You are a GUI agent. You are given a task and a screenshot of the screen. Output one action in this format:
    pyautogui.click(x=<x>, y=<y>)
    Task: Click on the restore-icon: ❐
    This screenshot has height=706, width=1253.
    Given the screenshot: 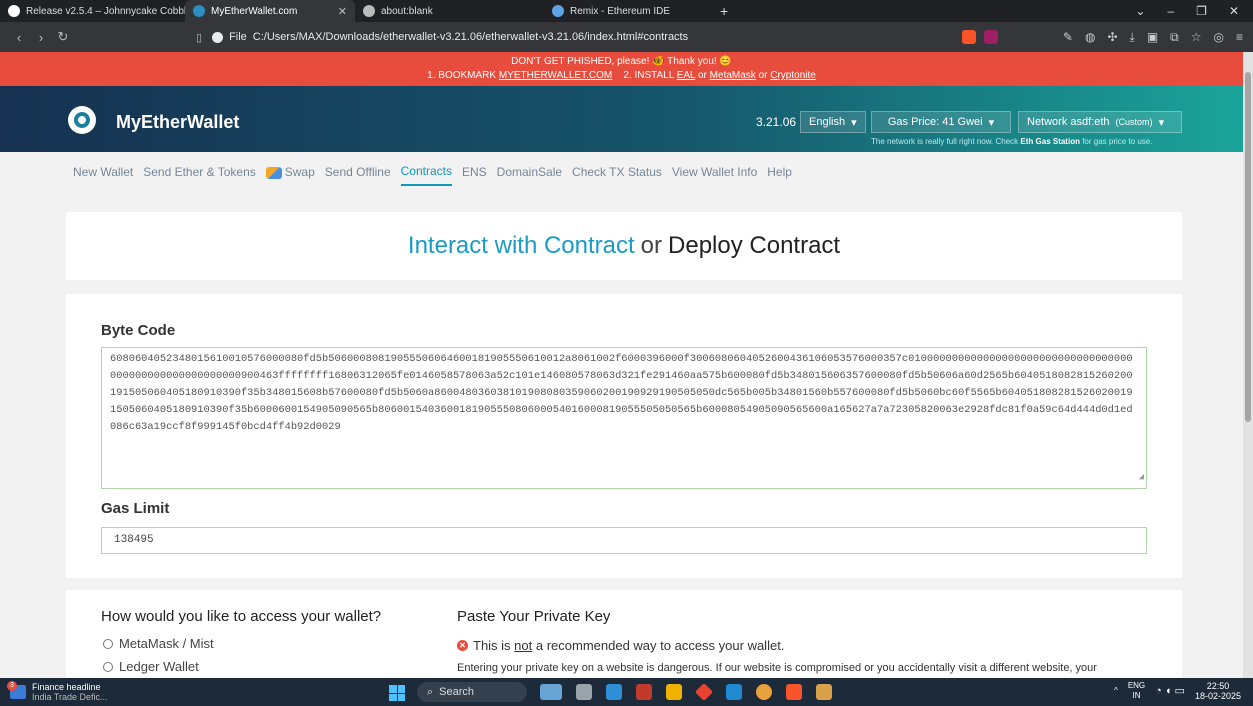 What is the action you would take?
    pyautogui.click(x=1201, y=11)
    